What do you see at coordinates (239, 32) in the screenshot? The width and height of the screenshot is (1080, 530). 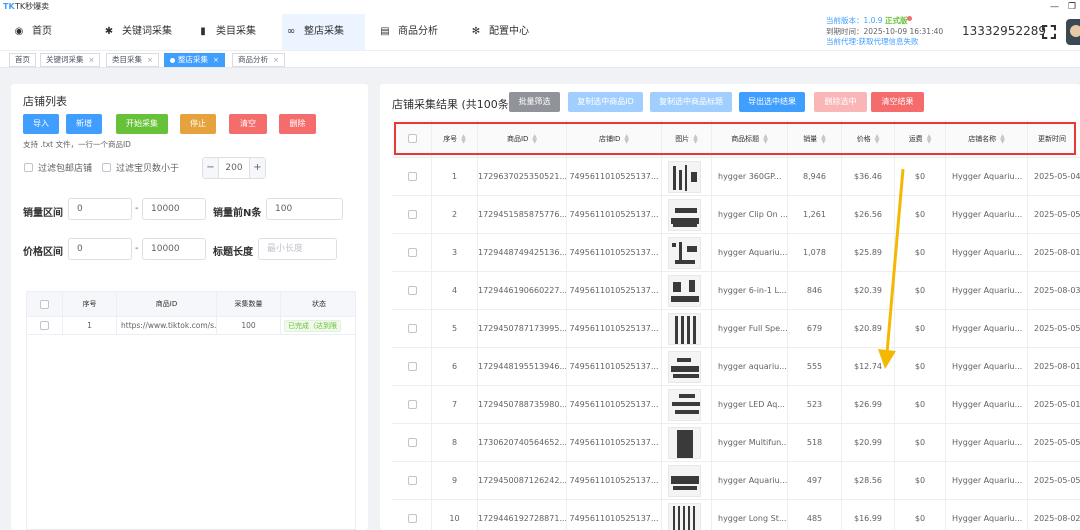 I see `nav-item-category-collect: ▮ 类目采集` at bounding box center [239, 32].